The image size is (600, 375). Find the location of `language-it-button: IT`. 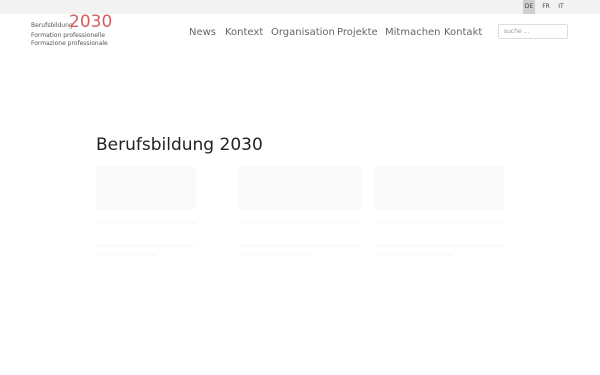

language-it-button: IT is located at coordinates (561, 7).